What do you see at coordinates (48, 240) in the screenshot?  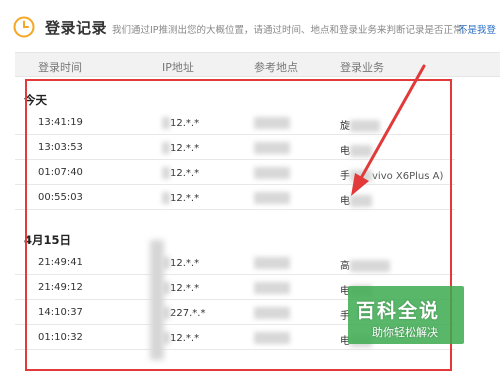 I see `group-label-apr15: 4月15日` at bounding box center [48, 240].